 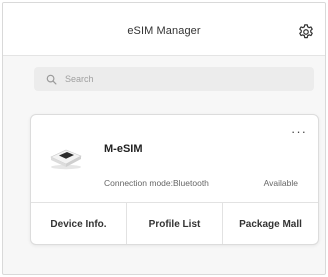 I want to click on gear-icon, so click(x=306, y=31).